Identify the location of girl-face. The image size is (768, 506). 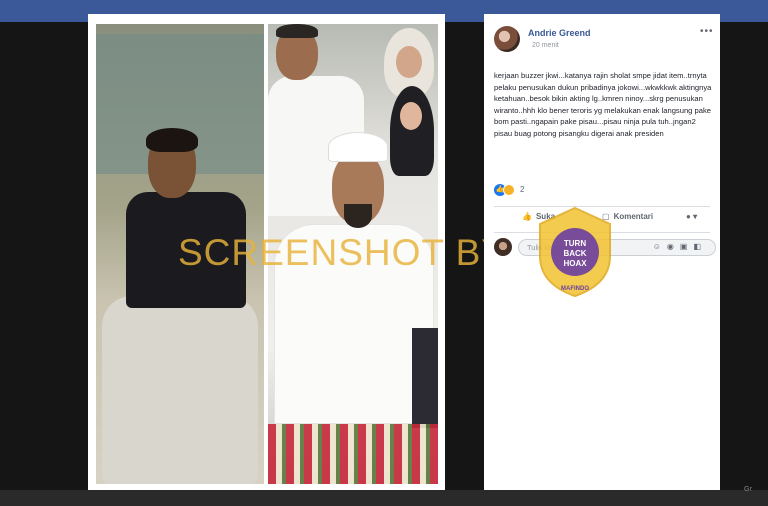
(411, 116).